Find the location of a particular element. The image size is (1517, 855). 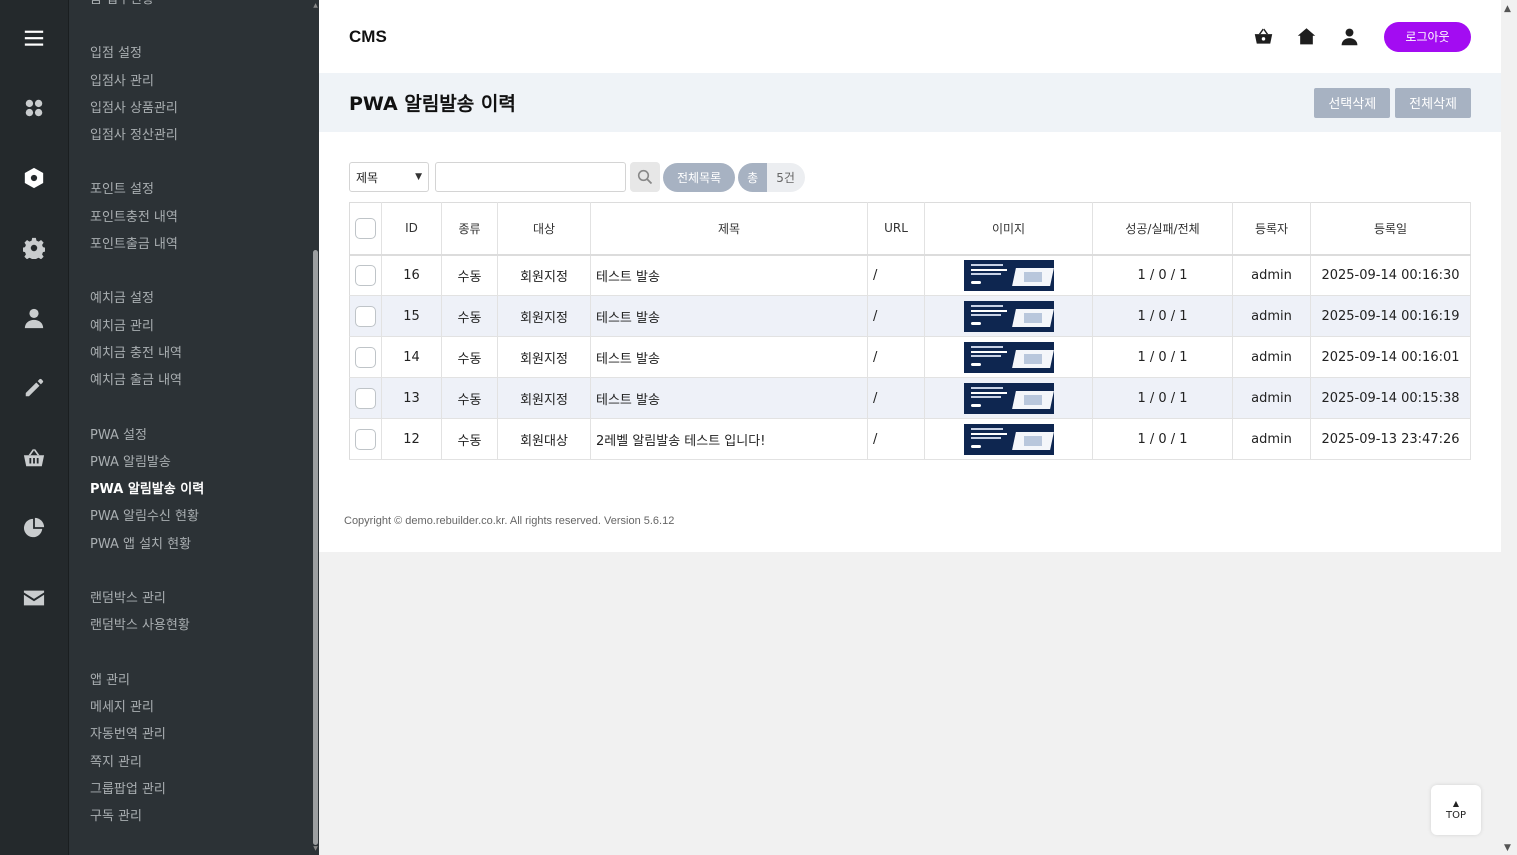

select-all-checkbox is located at coordinates (365, 228).